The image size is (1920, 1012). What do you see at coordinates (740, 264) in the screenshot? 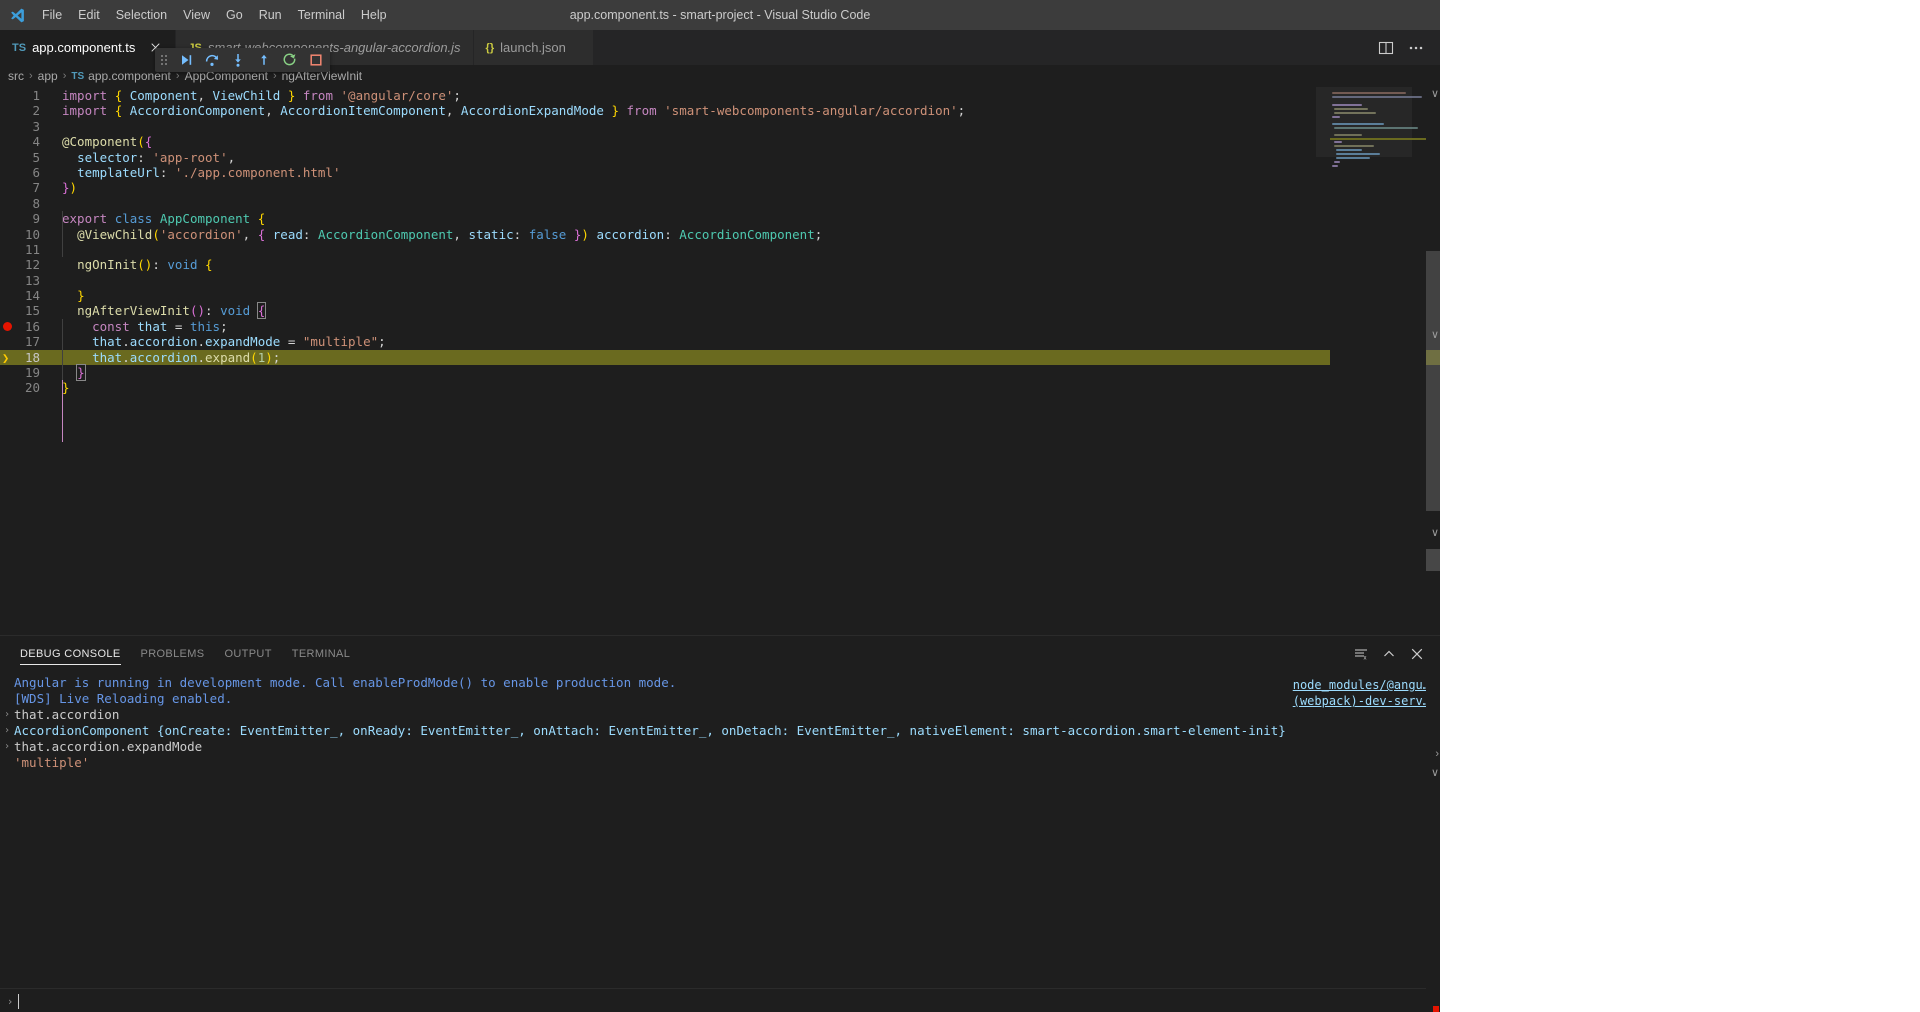
I see `code-line-text: ngOnInit(): void {` at bounding box center [740, 264].